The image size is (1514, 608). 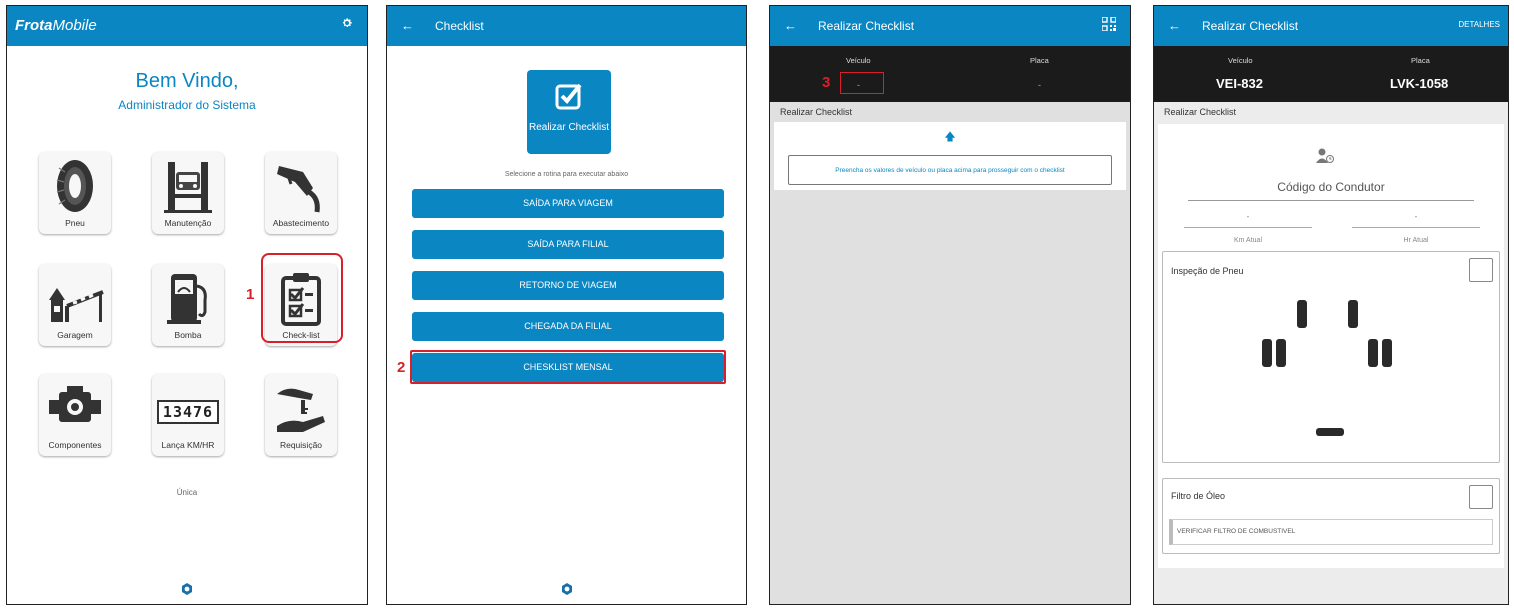 I want to click on tile-componentes: Componentes, so click(x=75, y=415).